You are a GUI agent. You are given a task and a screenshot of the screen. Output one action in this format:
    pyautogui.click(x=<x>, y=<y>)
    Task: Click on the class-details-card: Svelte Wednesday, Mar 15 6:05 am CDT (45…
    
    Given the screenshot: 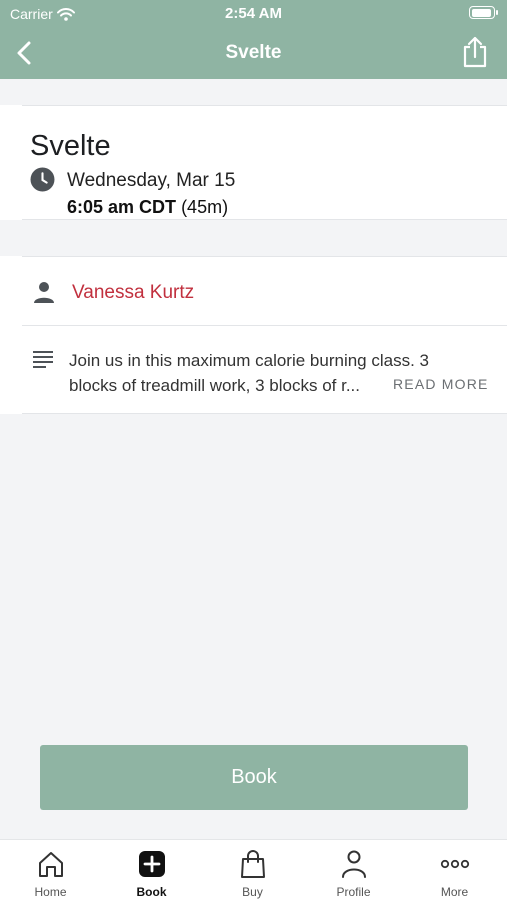 What is the action you would take?
    pyautogui.click(x=253, y=162)
    